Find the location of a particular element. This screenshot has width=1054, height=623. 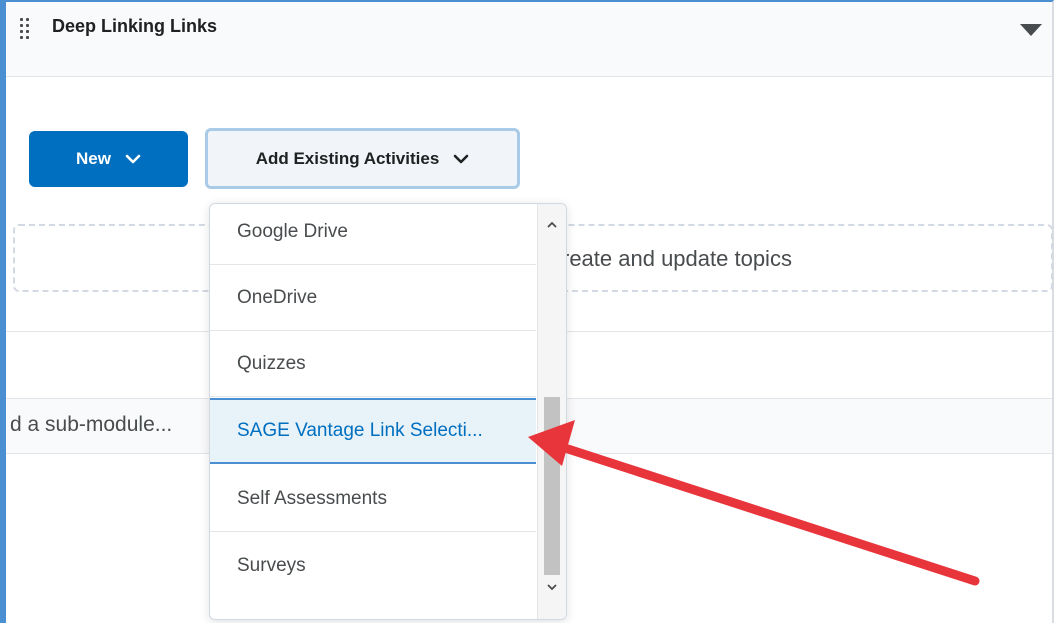

menu-item-label: Google Drive is located at coordinates (292, 231).